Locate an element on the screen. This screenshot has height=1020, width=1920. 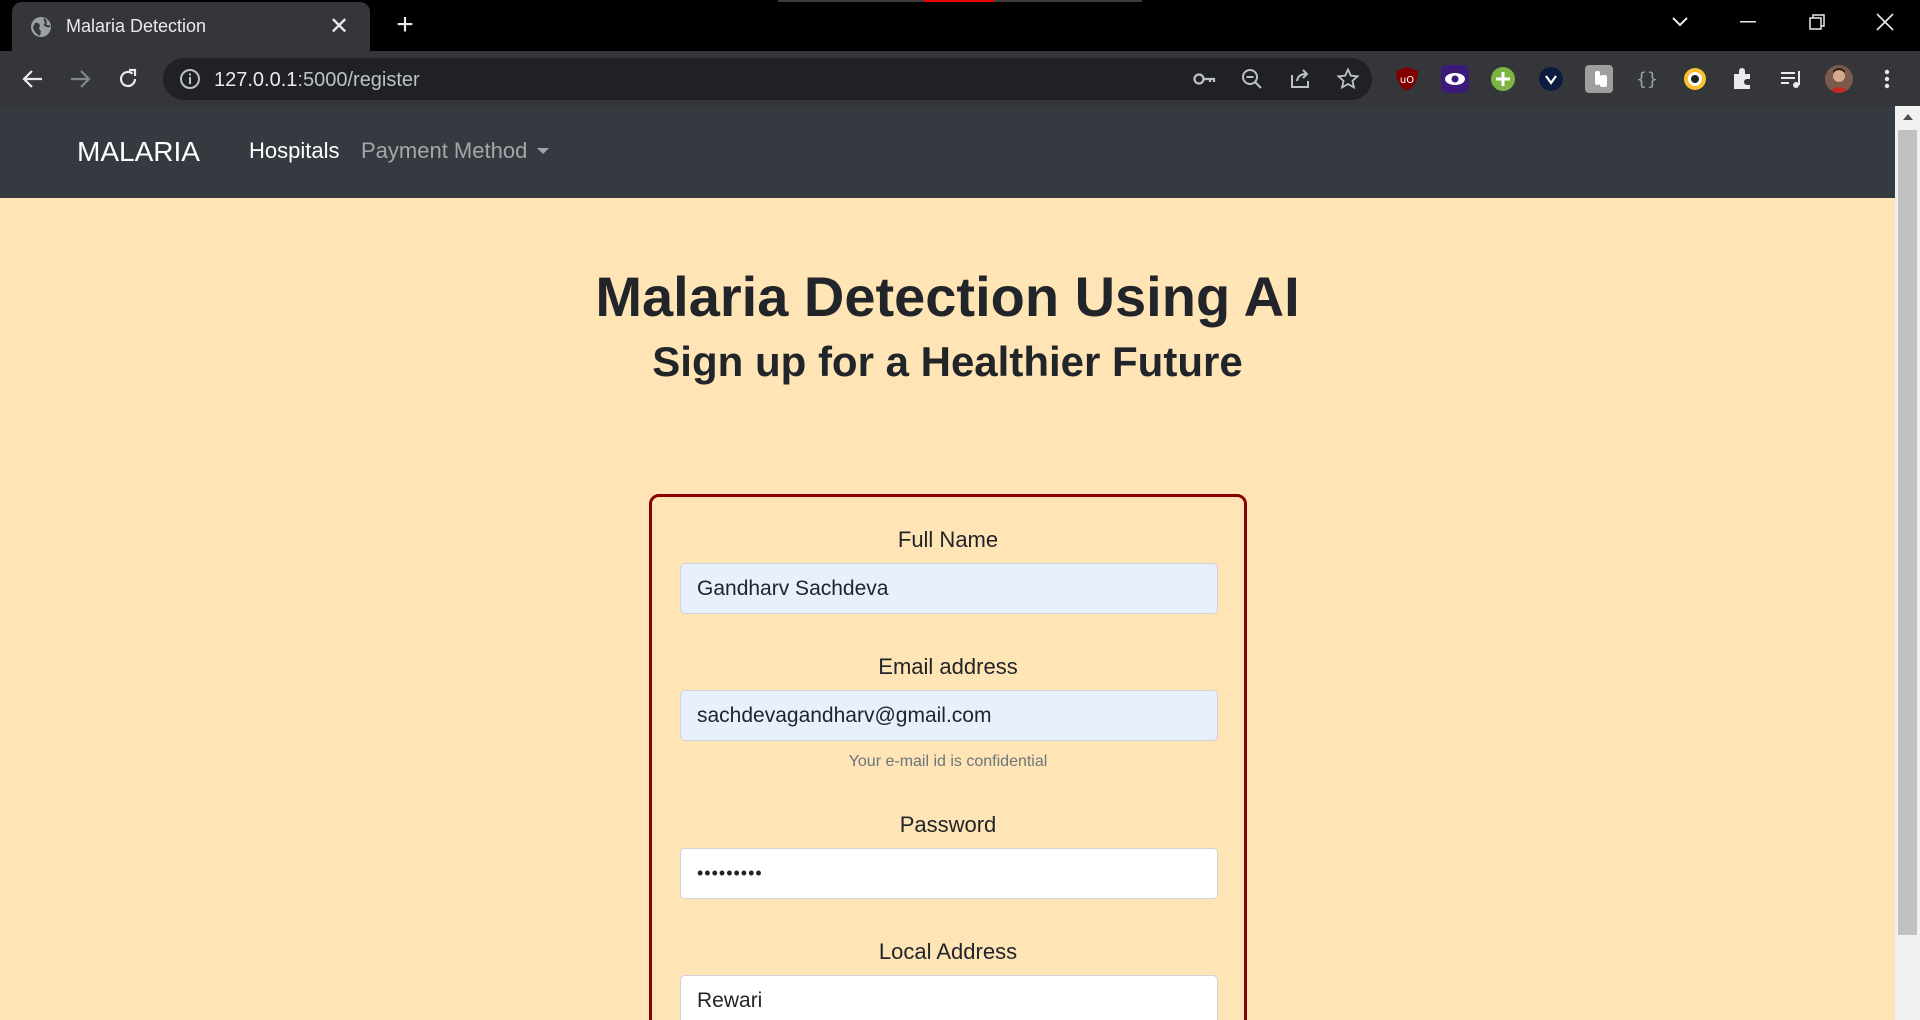
full-name-input: Gandharv Sachdeva is located at coordinates (949, 588).